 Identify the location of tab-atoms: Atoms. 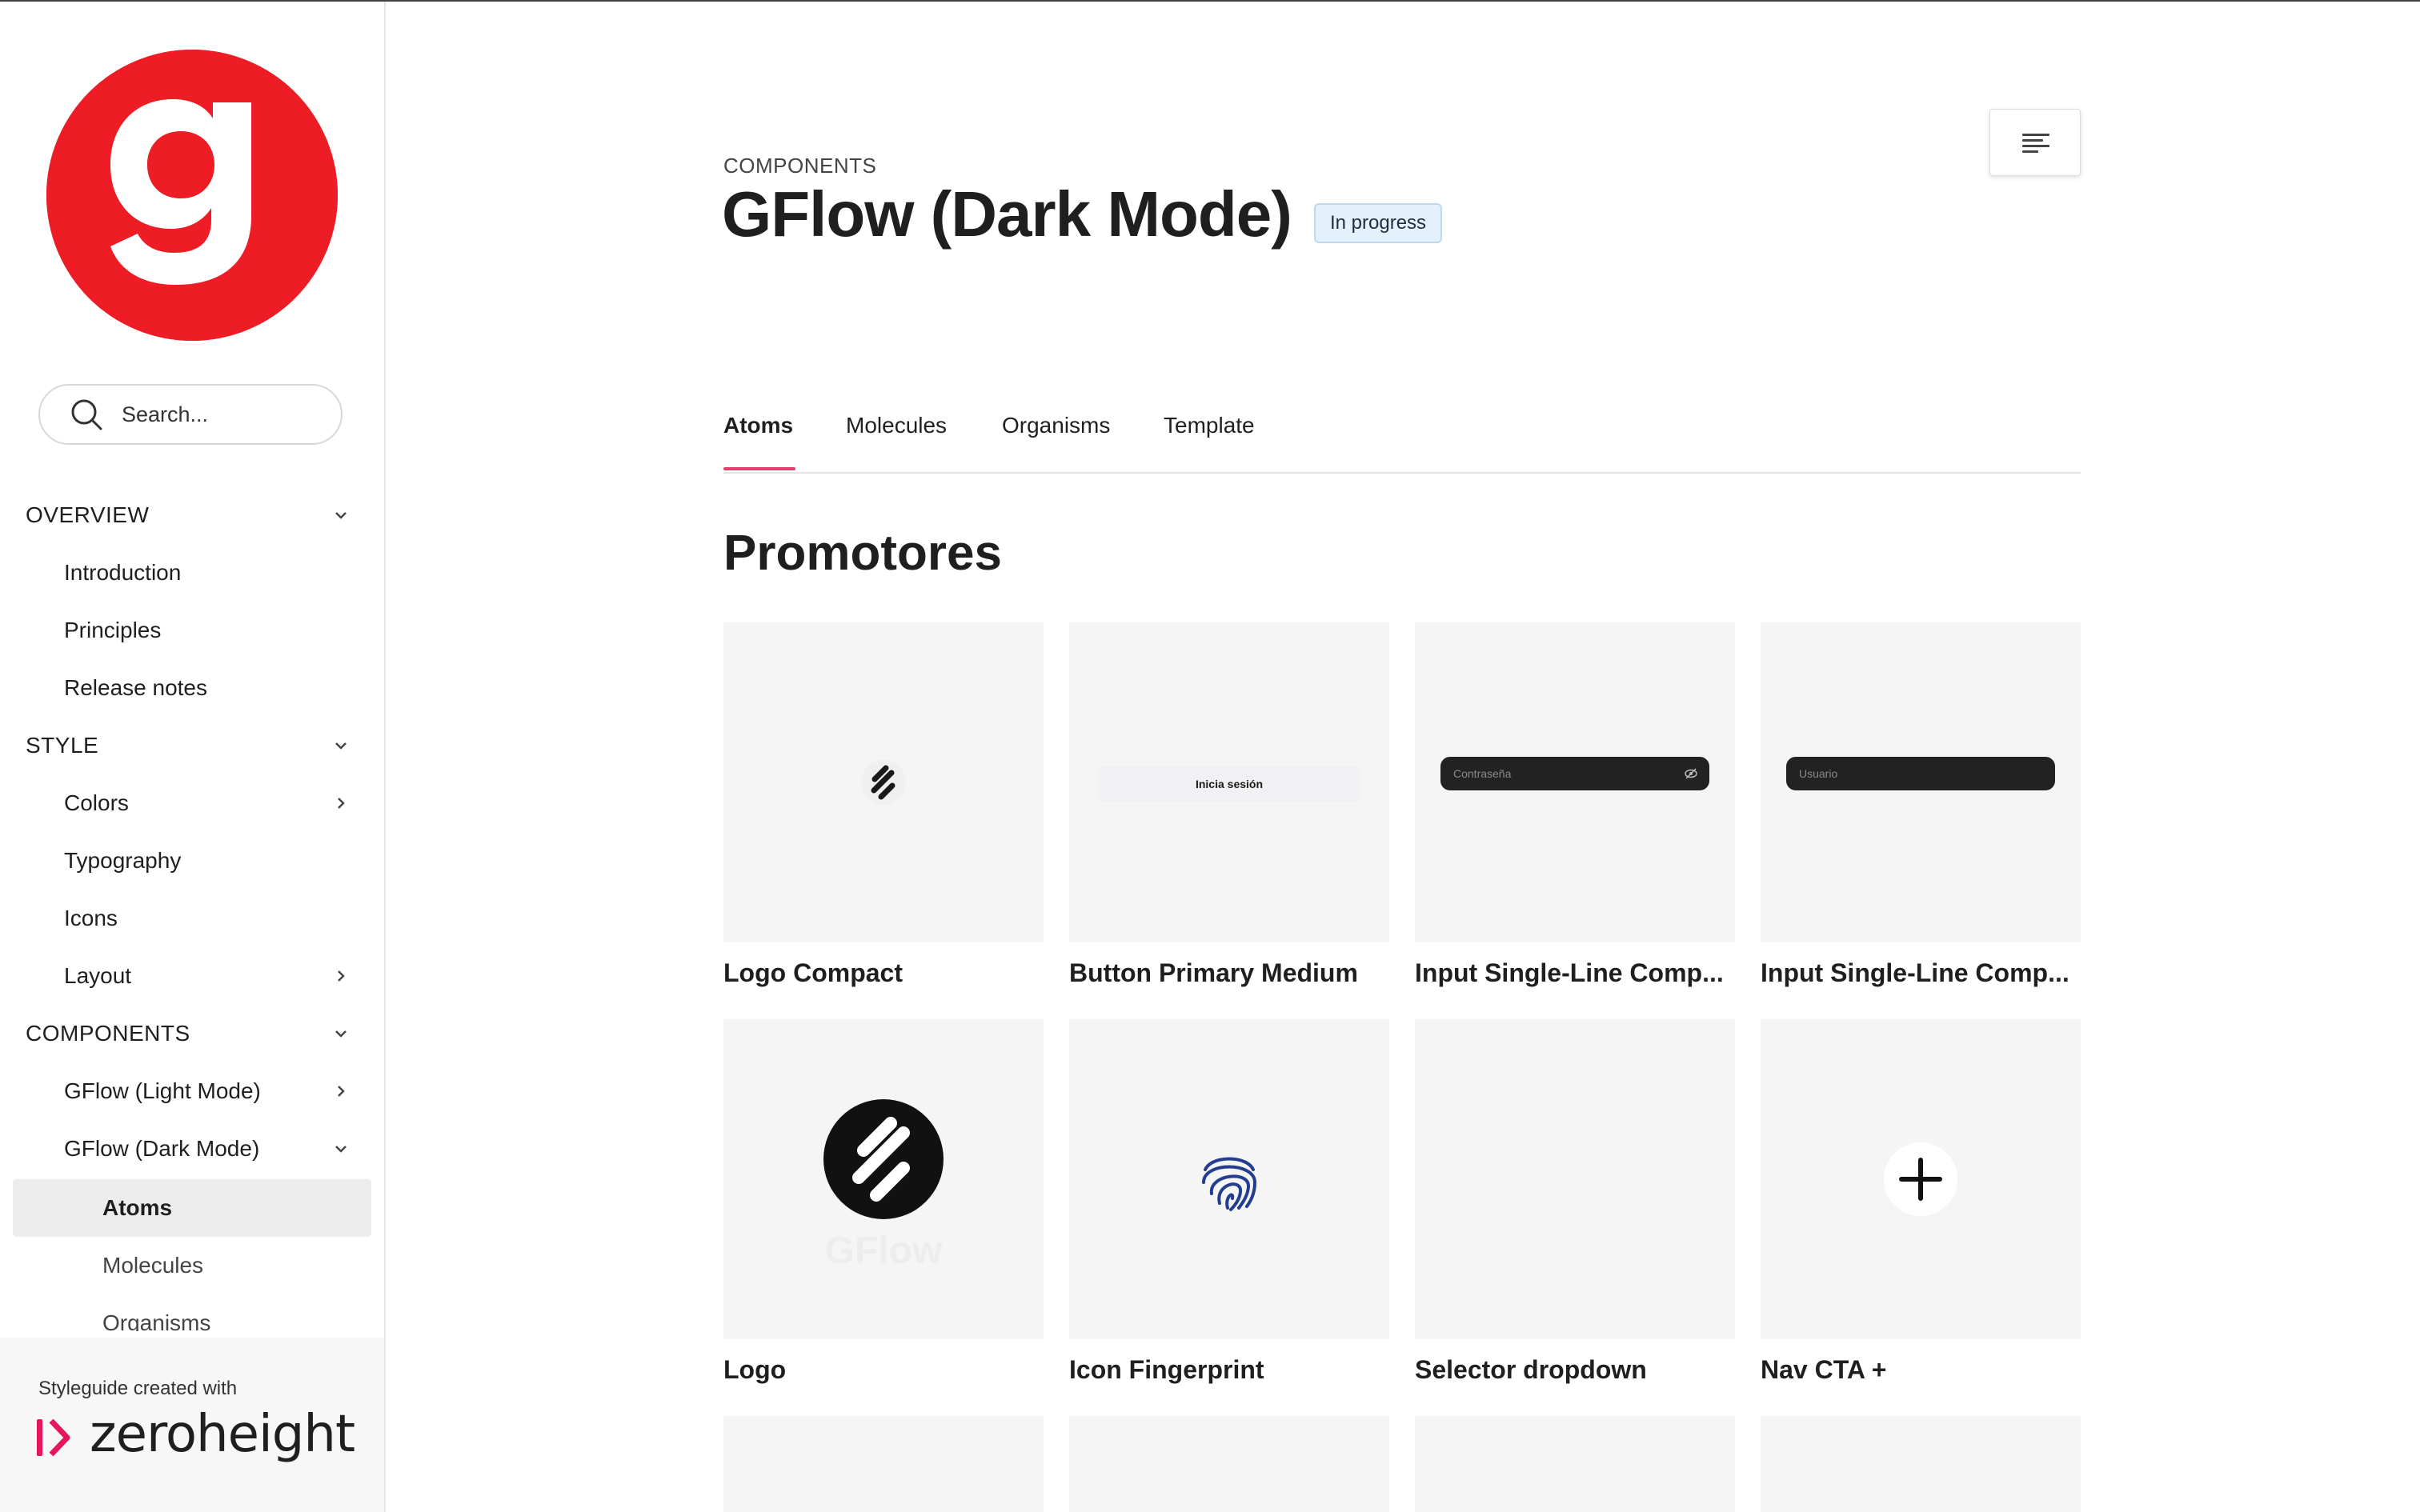
(758, 425).